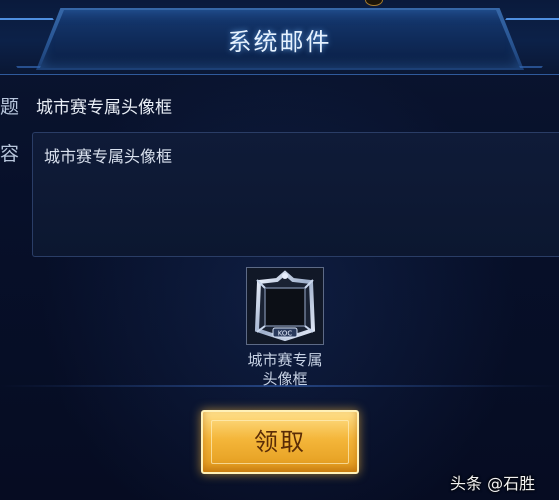  Describe the element at coordinates (279, 42) in the screenshot. I see `dialog-title: 系统邮件` at that location.